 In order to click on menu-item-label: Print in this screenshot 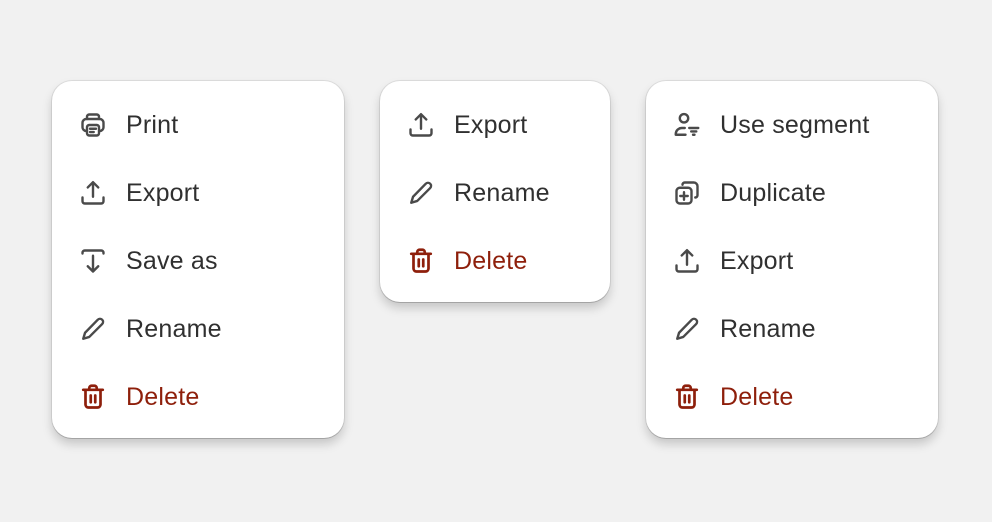, I will do `click(152, 124)`.